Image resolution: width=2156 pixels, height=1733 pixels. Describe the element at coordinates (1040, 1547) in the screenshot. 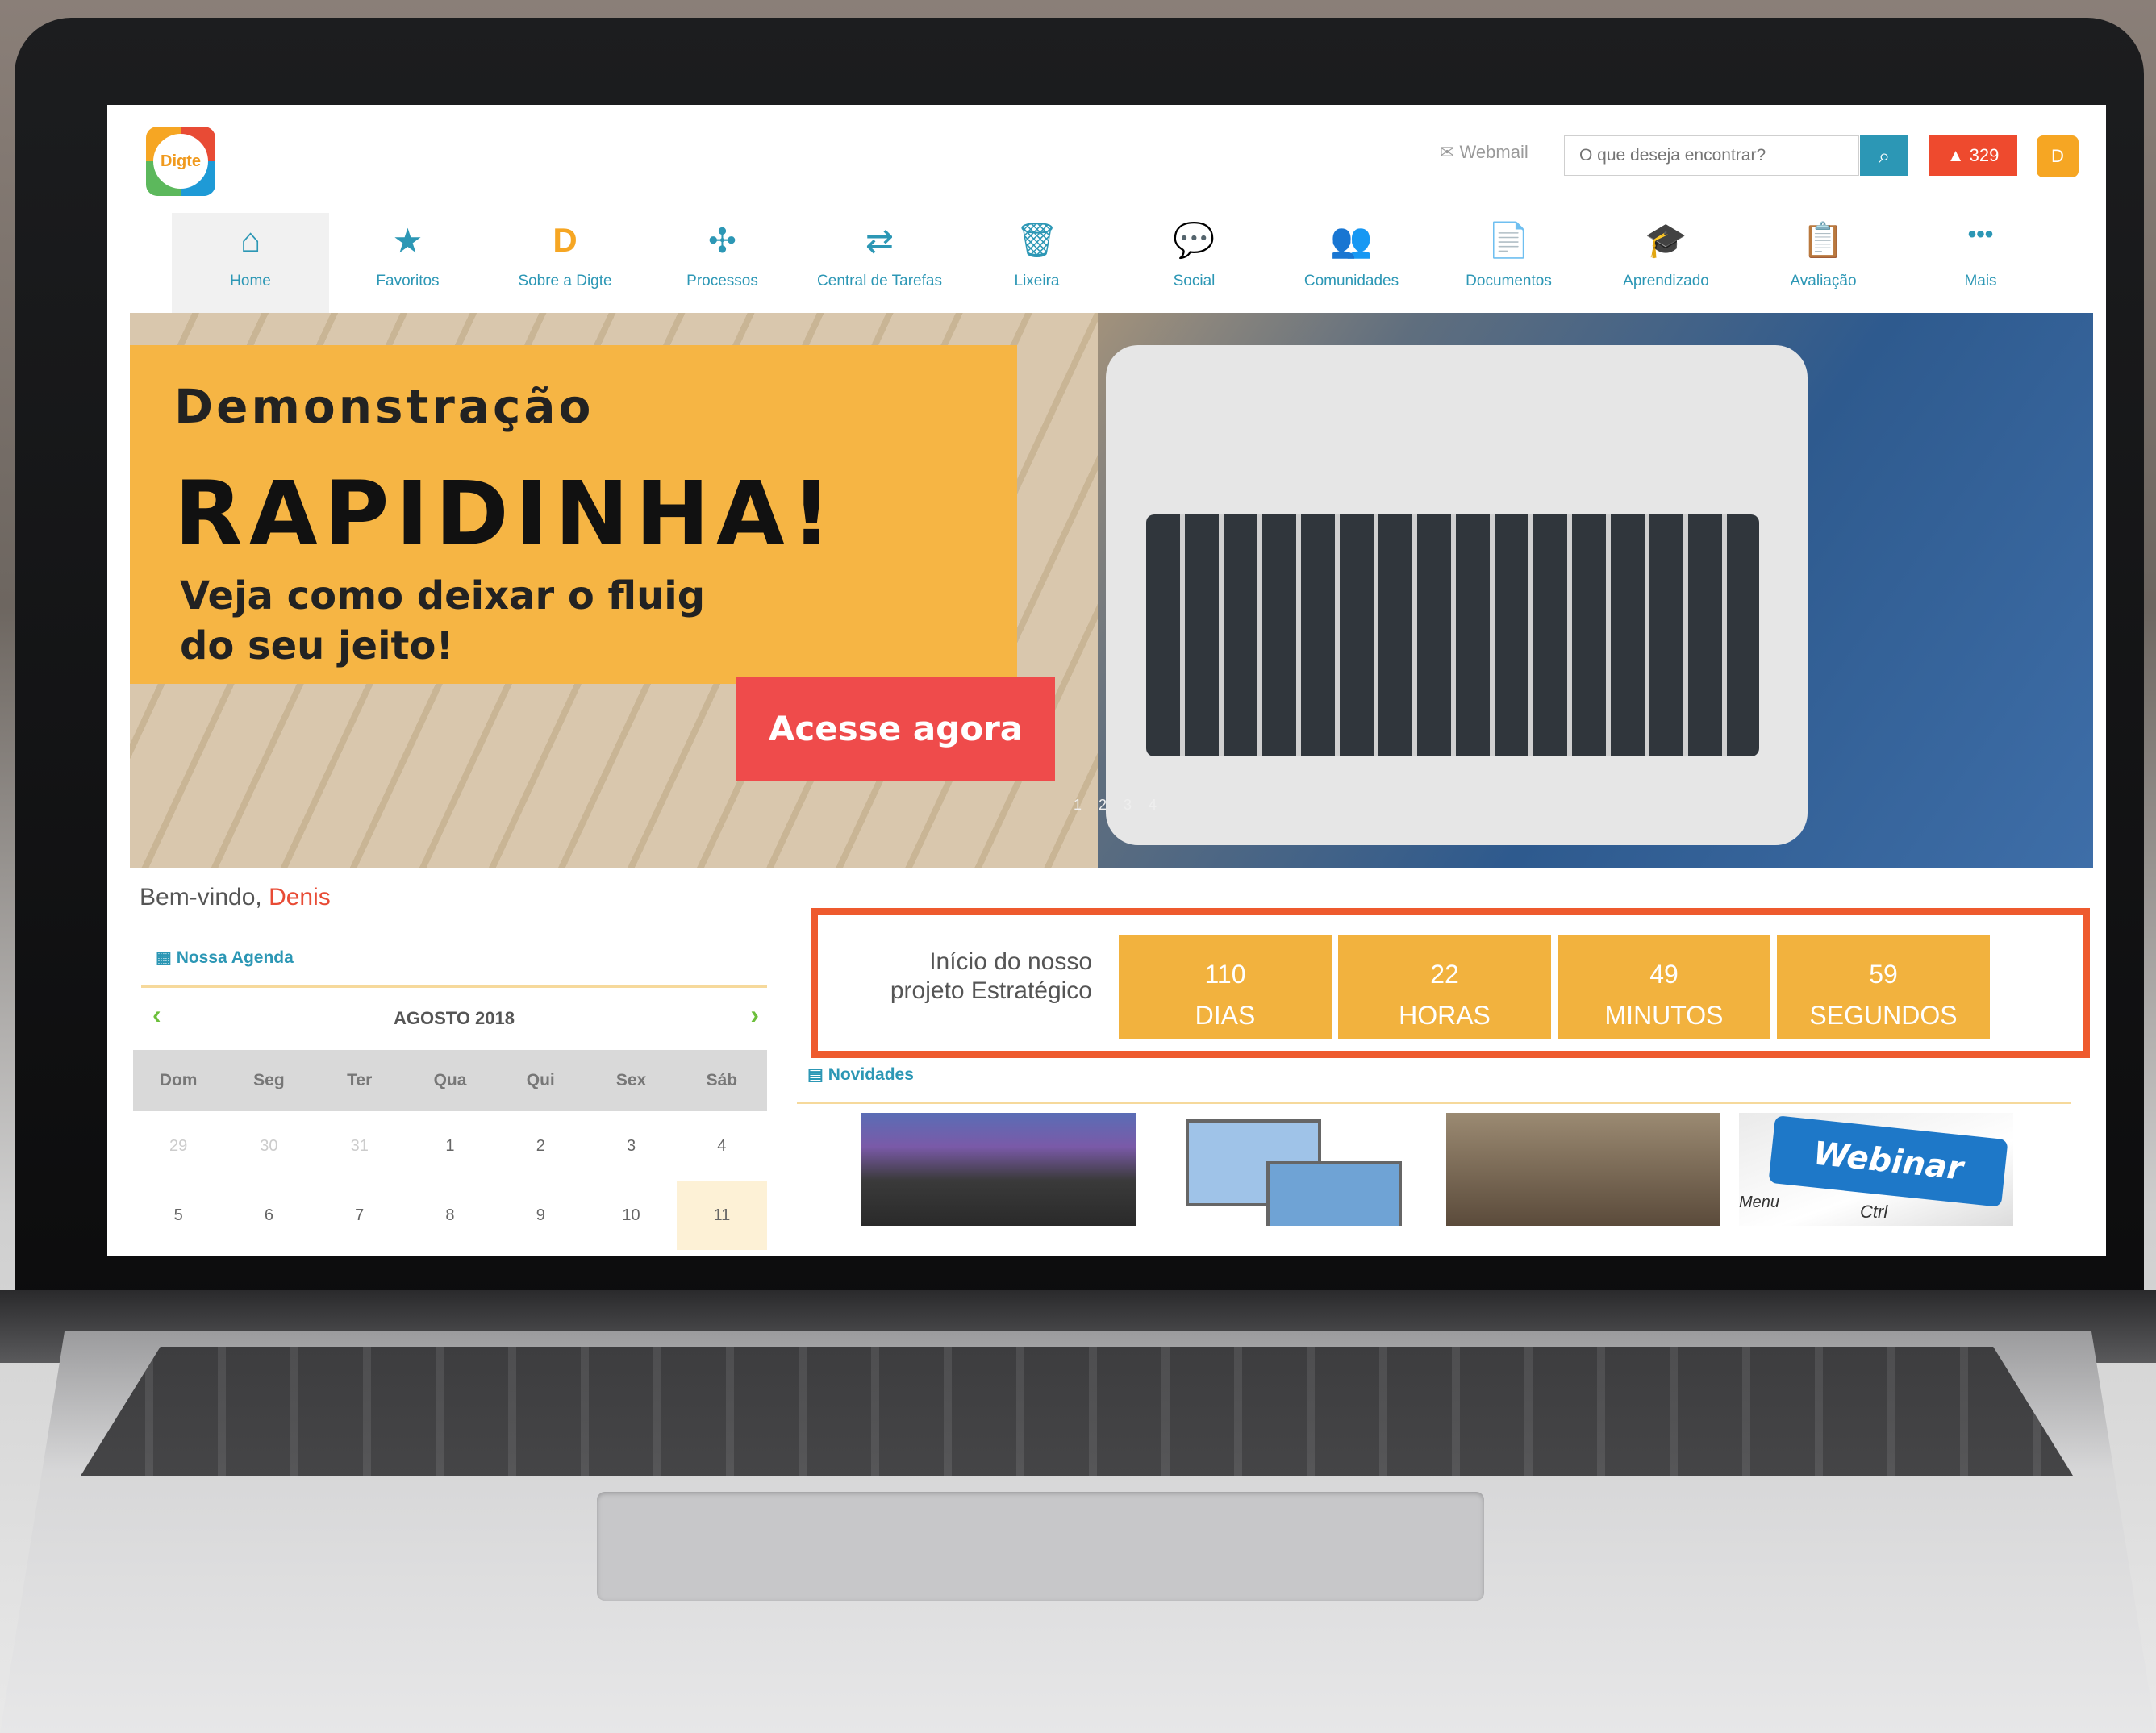

I see `laptop-trackpad` at that location.